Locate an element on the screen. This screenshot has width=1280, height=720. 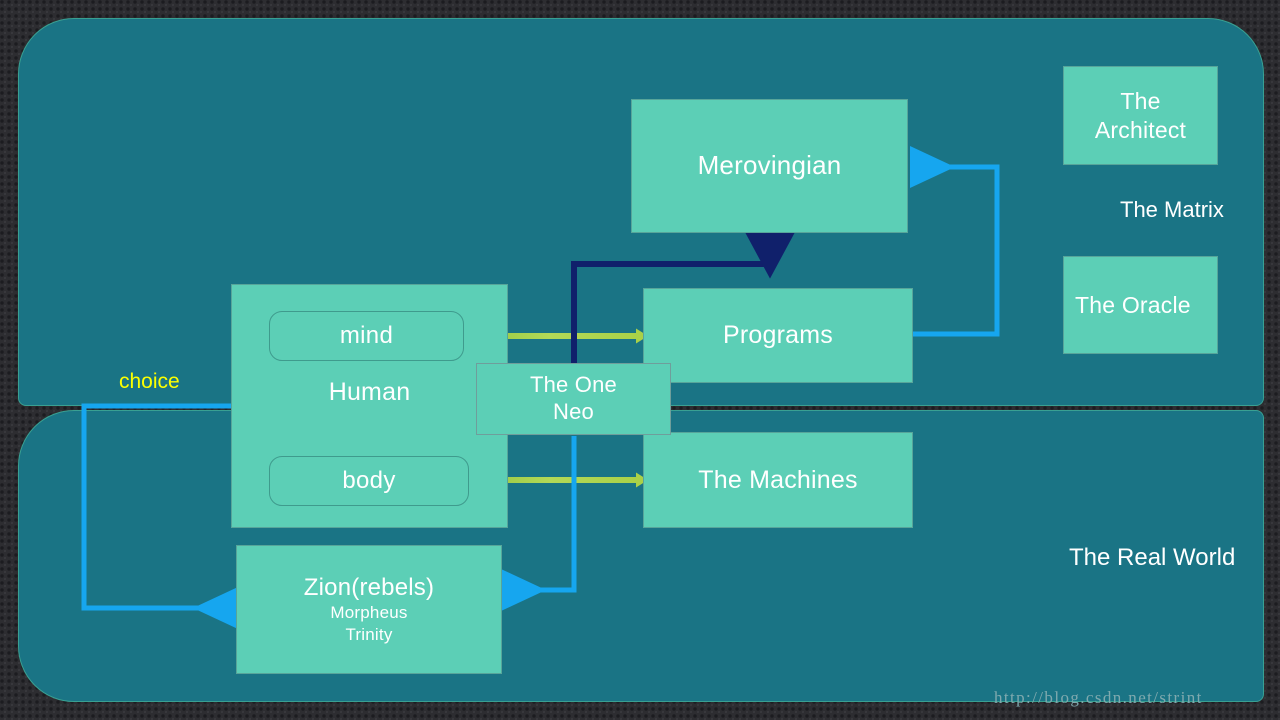
box-mind-label: mind is located at coordinates (366, 335).